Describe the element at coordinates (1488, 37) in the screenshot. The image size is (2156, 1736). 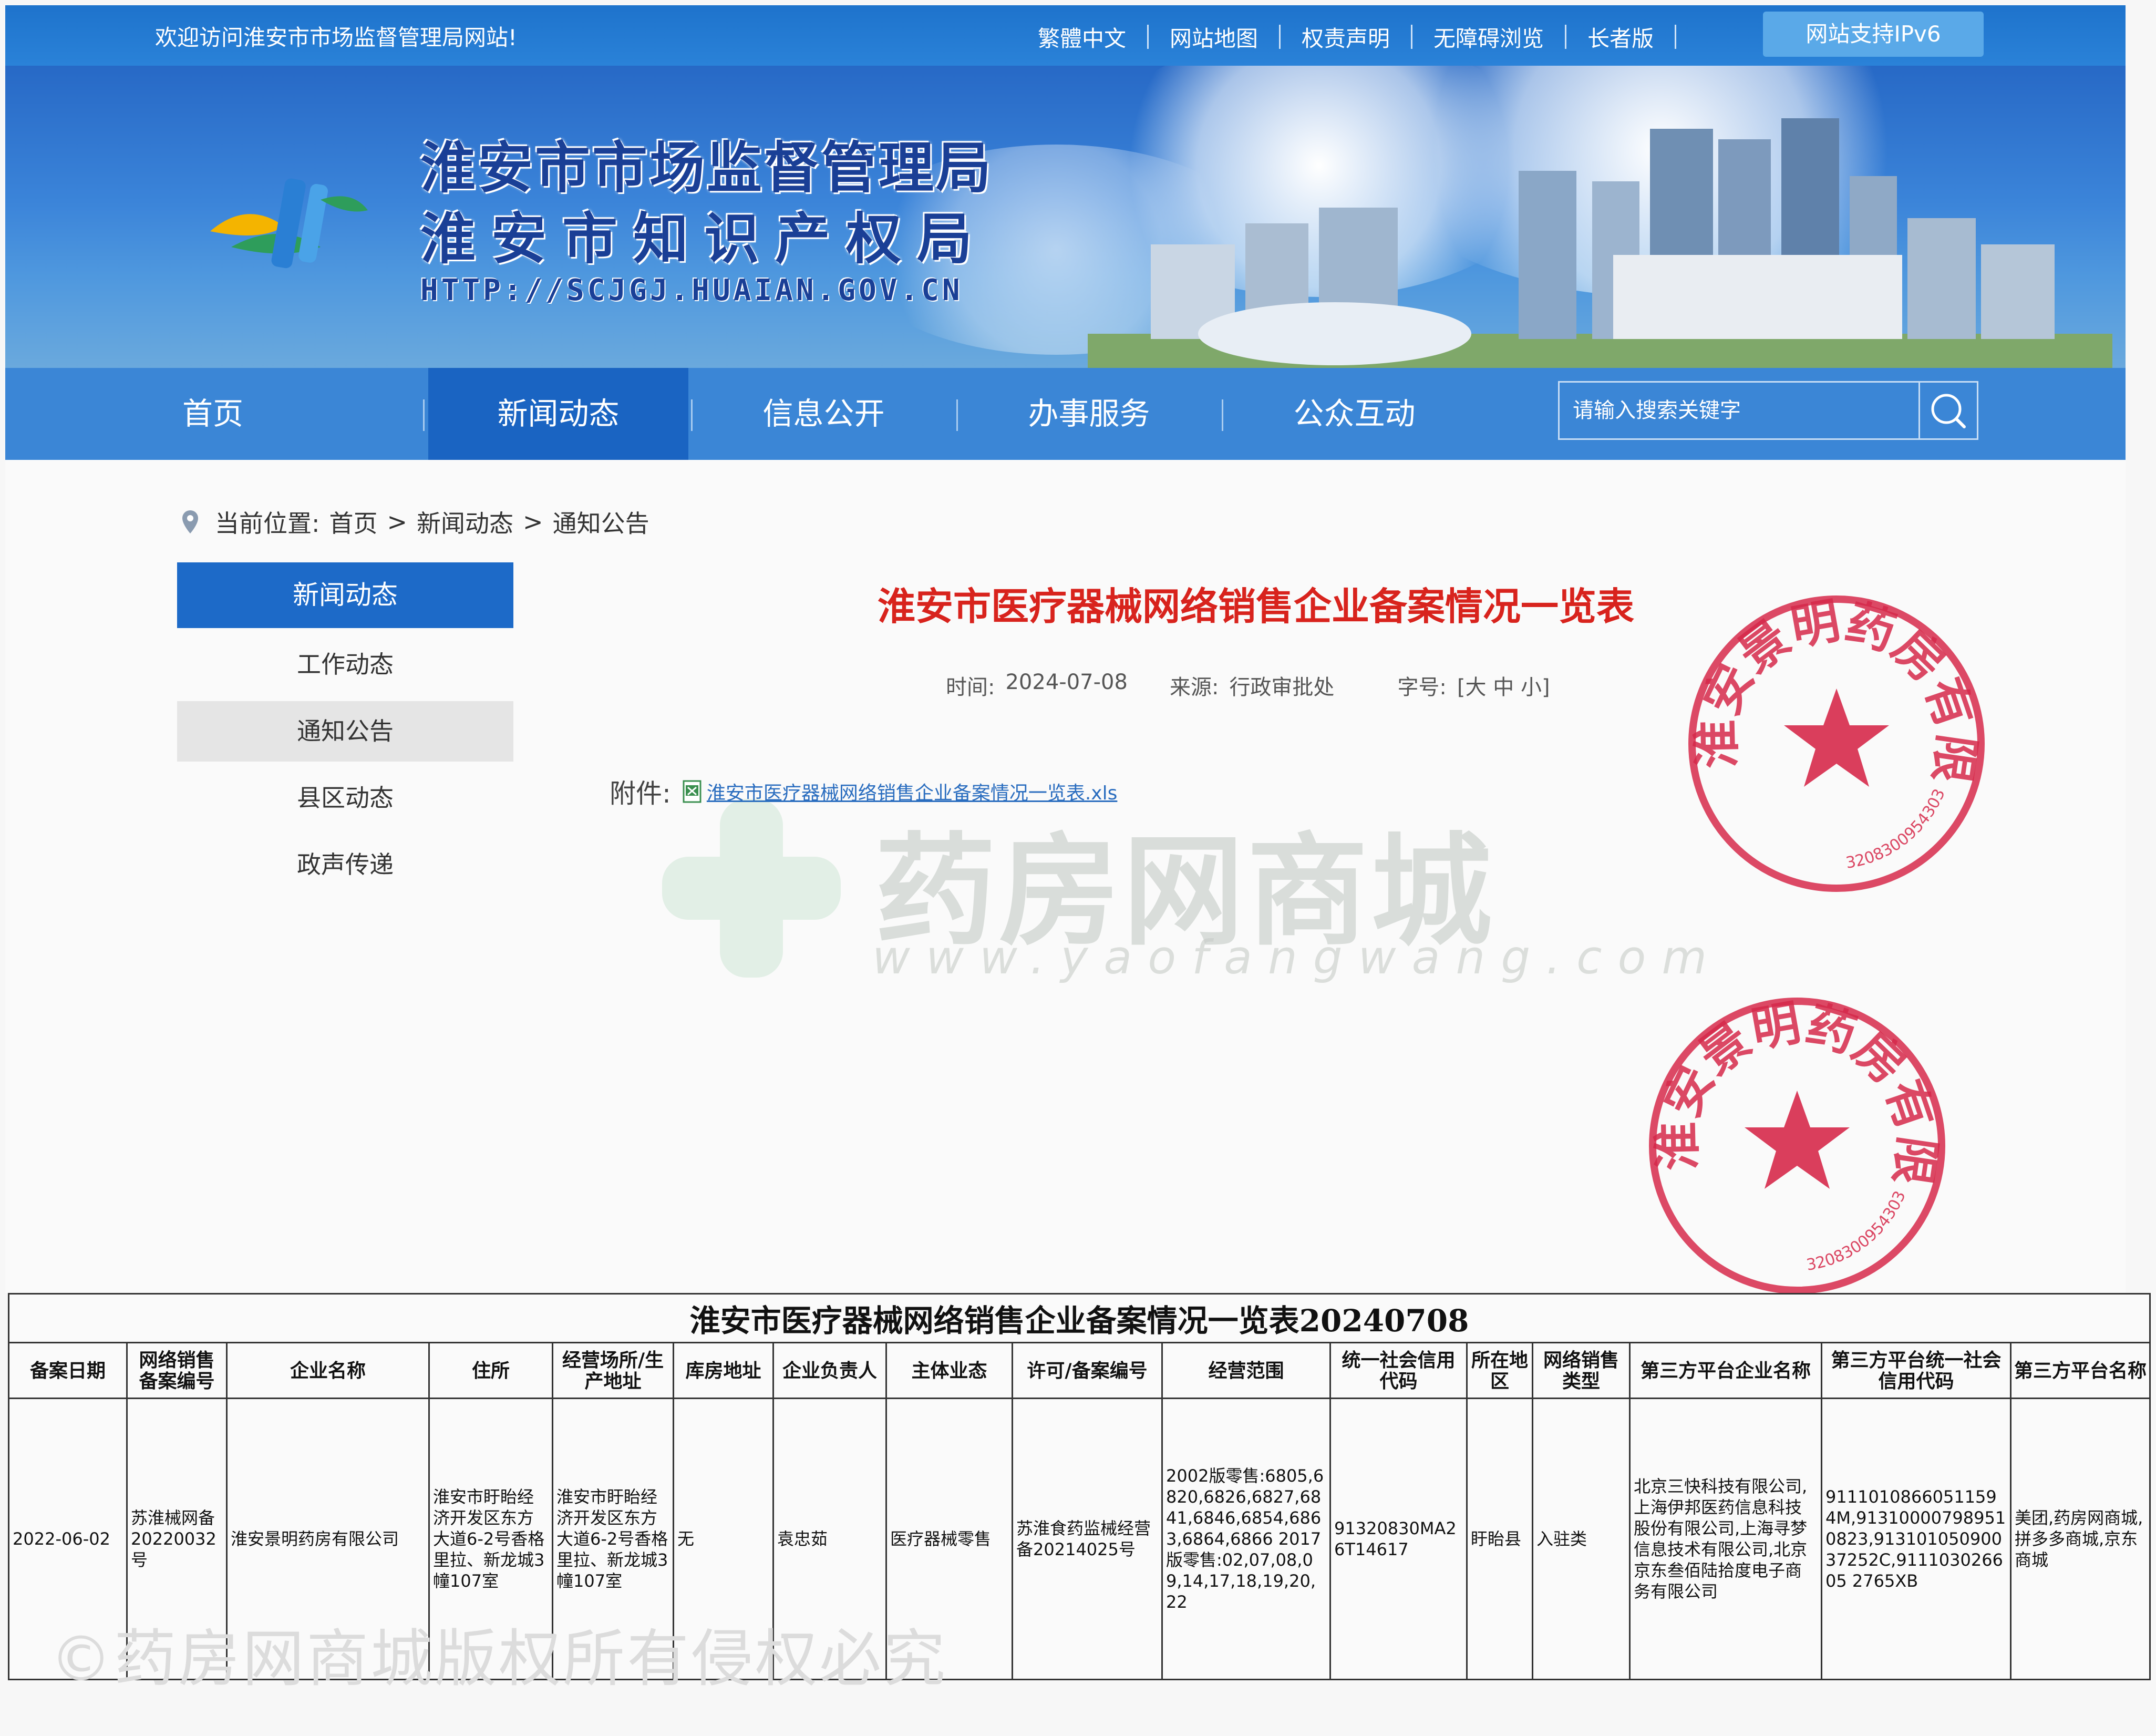
I see `link-accessibility: 无障碍浏览` at that location.